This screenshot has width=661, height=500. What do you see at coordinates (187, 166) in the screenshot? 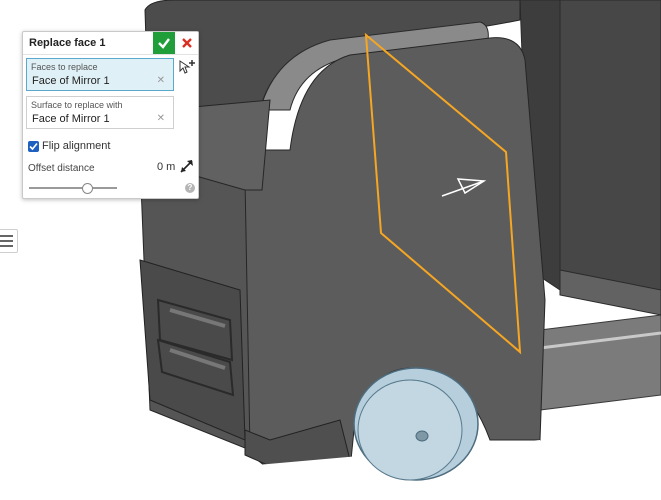
I see `flip-direction-icon` at bounding box center [187, 166].